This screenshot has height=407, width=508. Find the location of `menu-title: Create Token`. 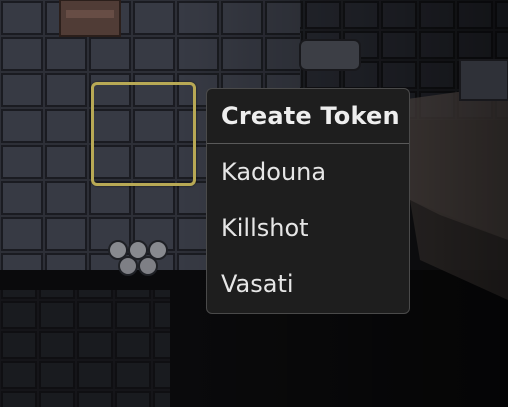

menu-title: Create Token is located at coordinates (308, 116).